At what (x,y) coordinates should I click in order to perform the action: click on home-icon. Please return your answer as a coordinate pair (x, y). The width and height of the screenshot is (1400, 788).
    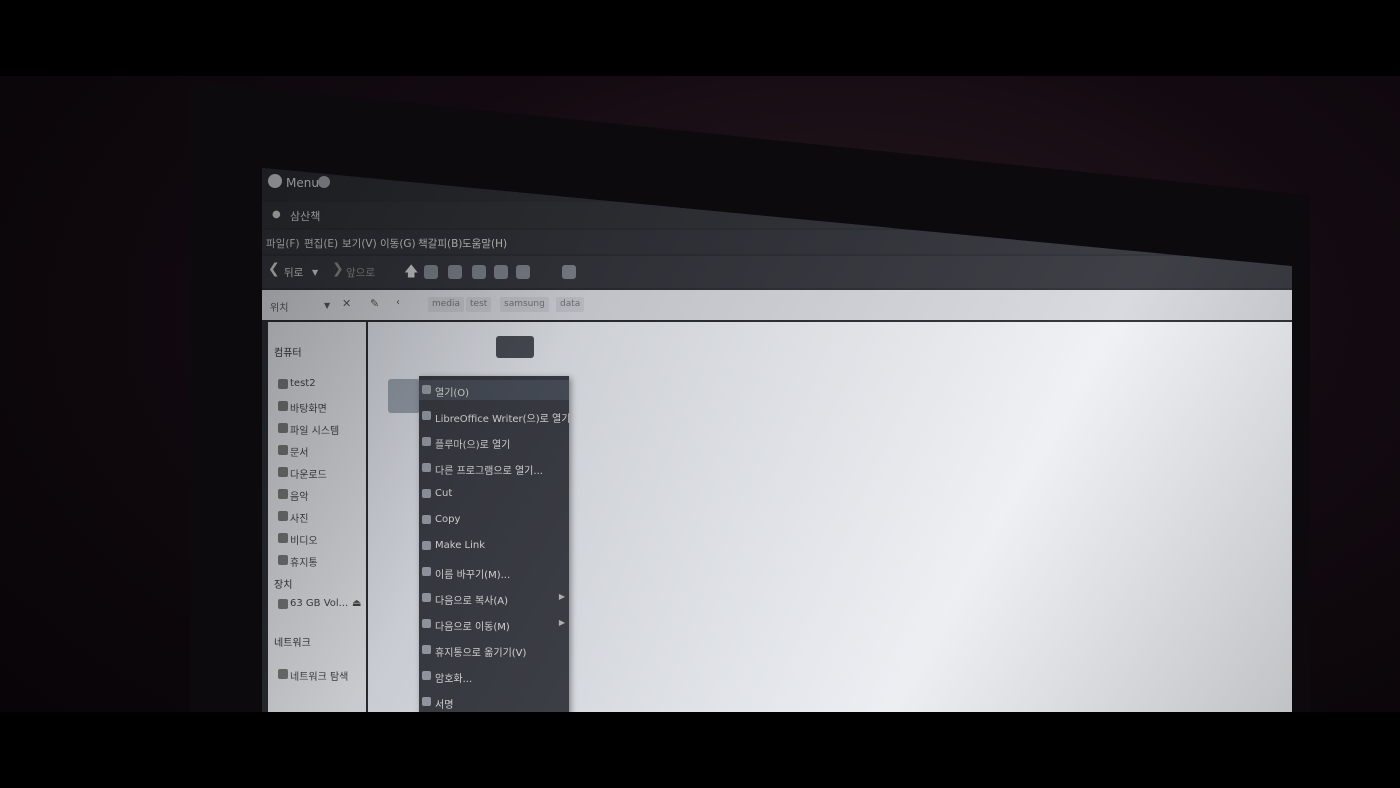
    Looking at the image, I should click on (431, 272).